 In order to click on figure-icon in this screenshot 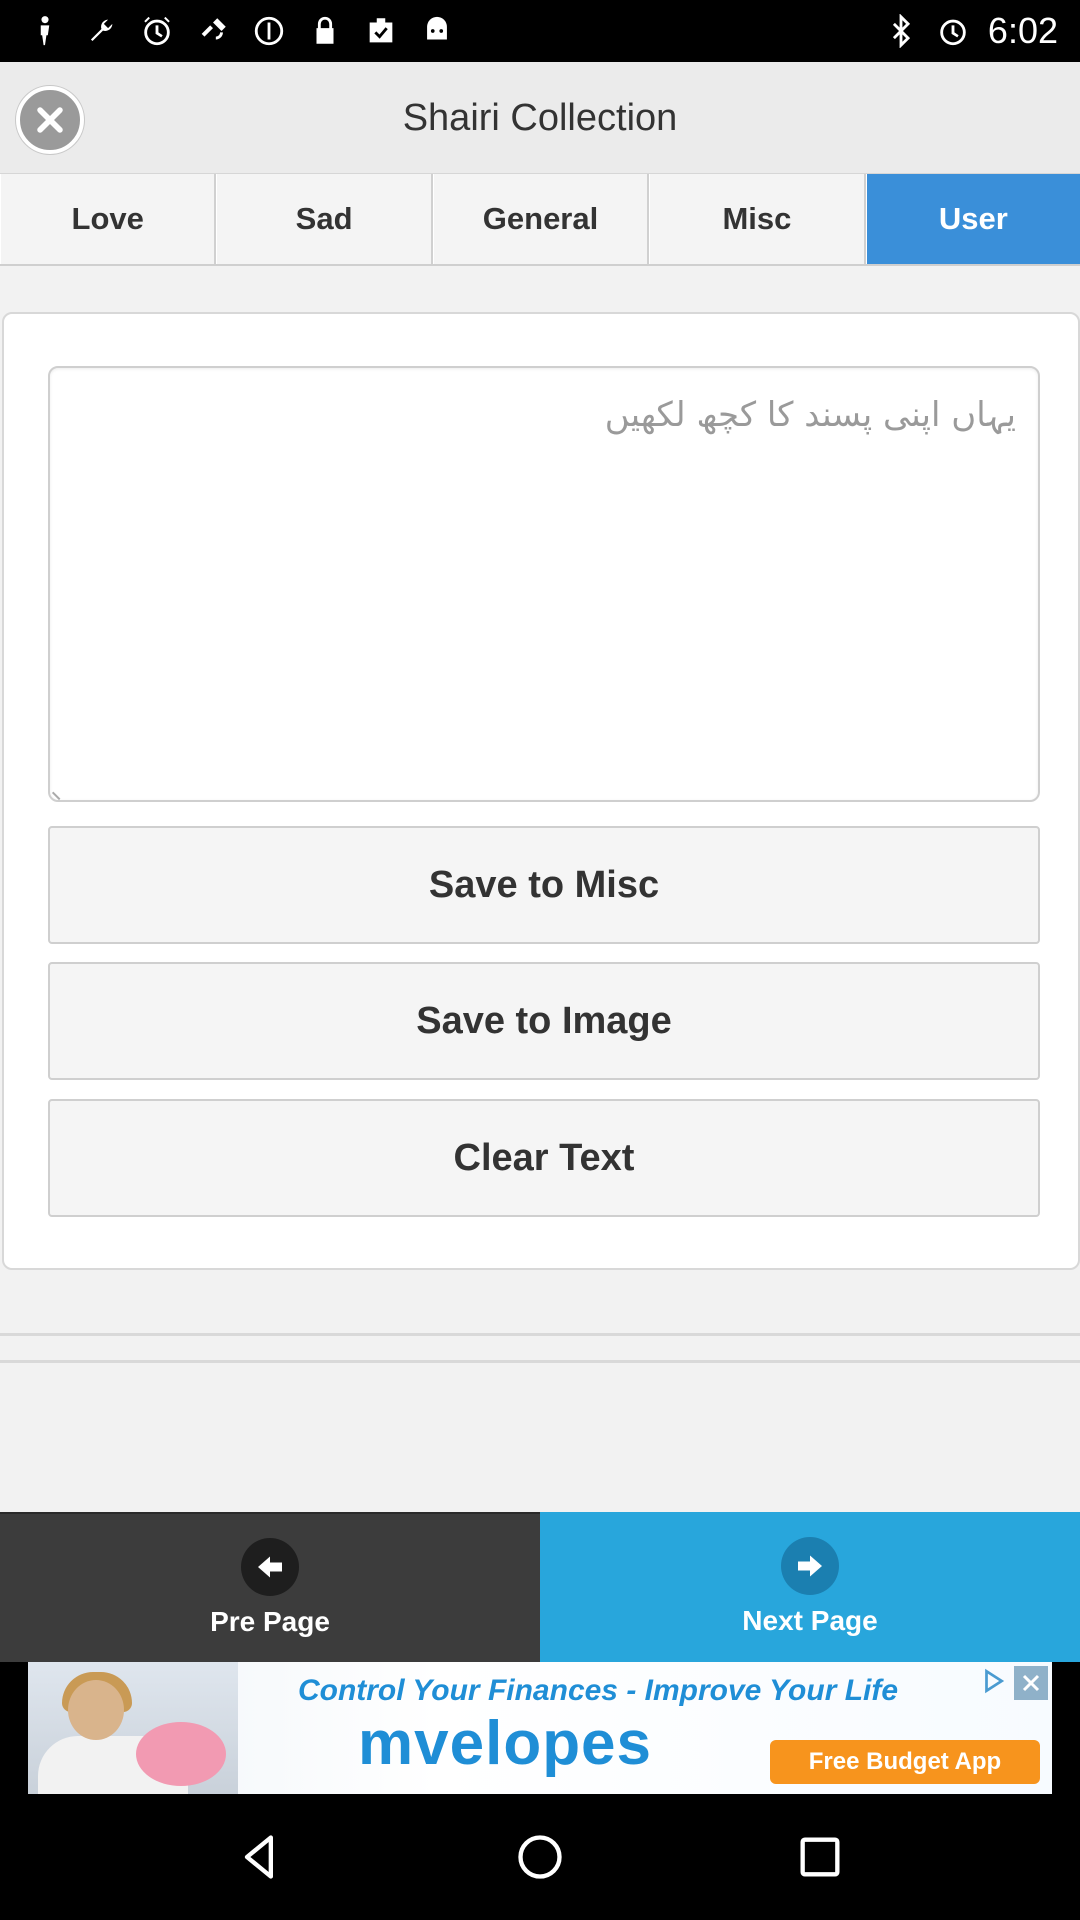, I will do `click(45, 31)`.